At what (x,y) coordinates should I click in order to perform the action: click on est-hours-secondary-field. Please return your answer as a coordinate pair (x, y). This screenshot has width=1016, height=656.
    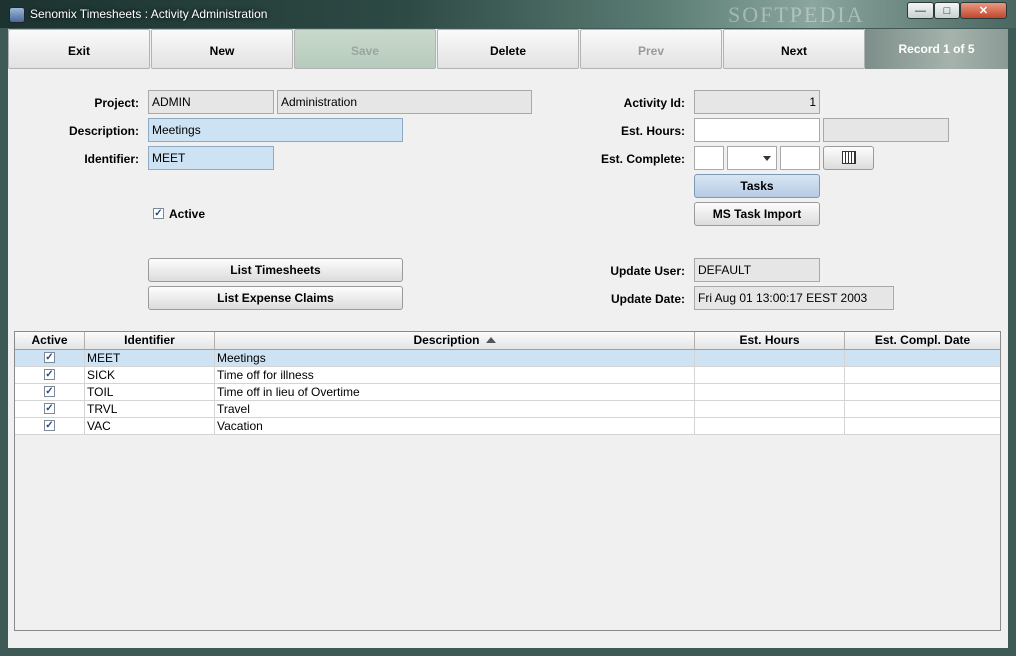
    Looking at the image, I should click on (886, 130).